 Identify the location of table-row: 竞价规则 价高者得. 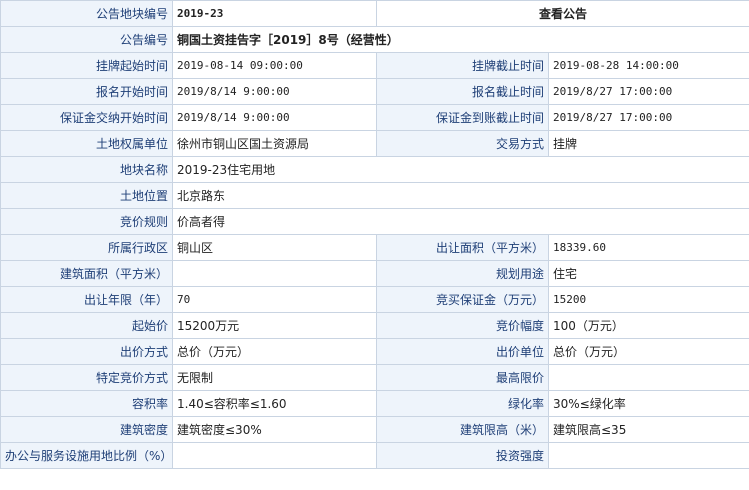
(374, 221).